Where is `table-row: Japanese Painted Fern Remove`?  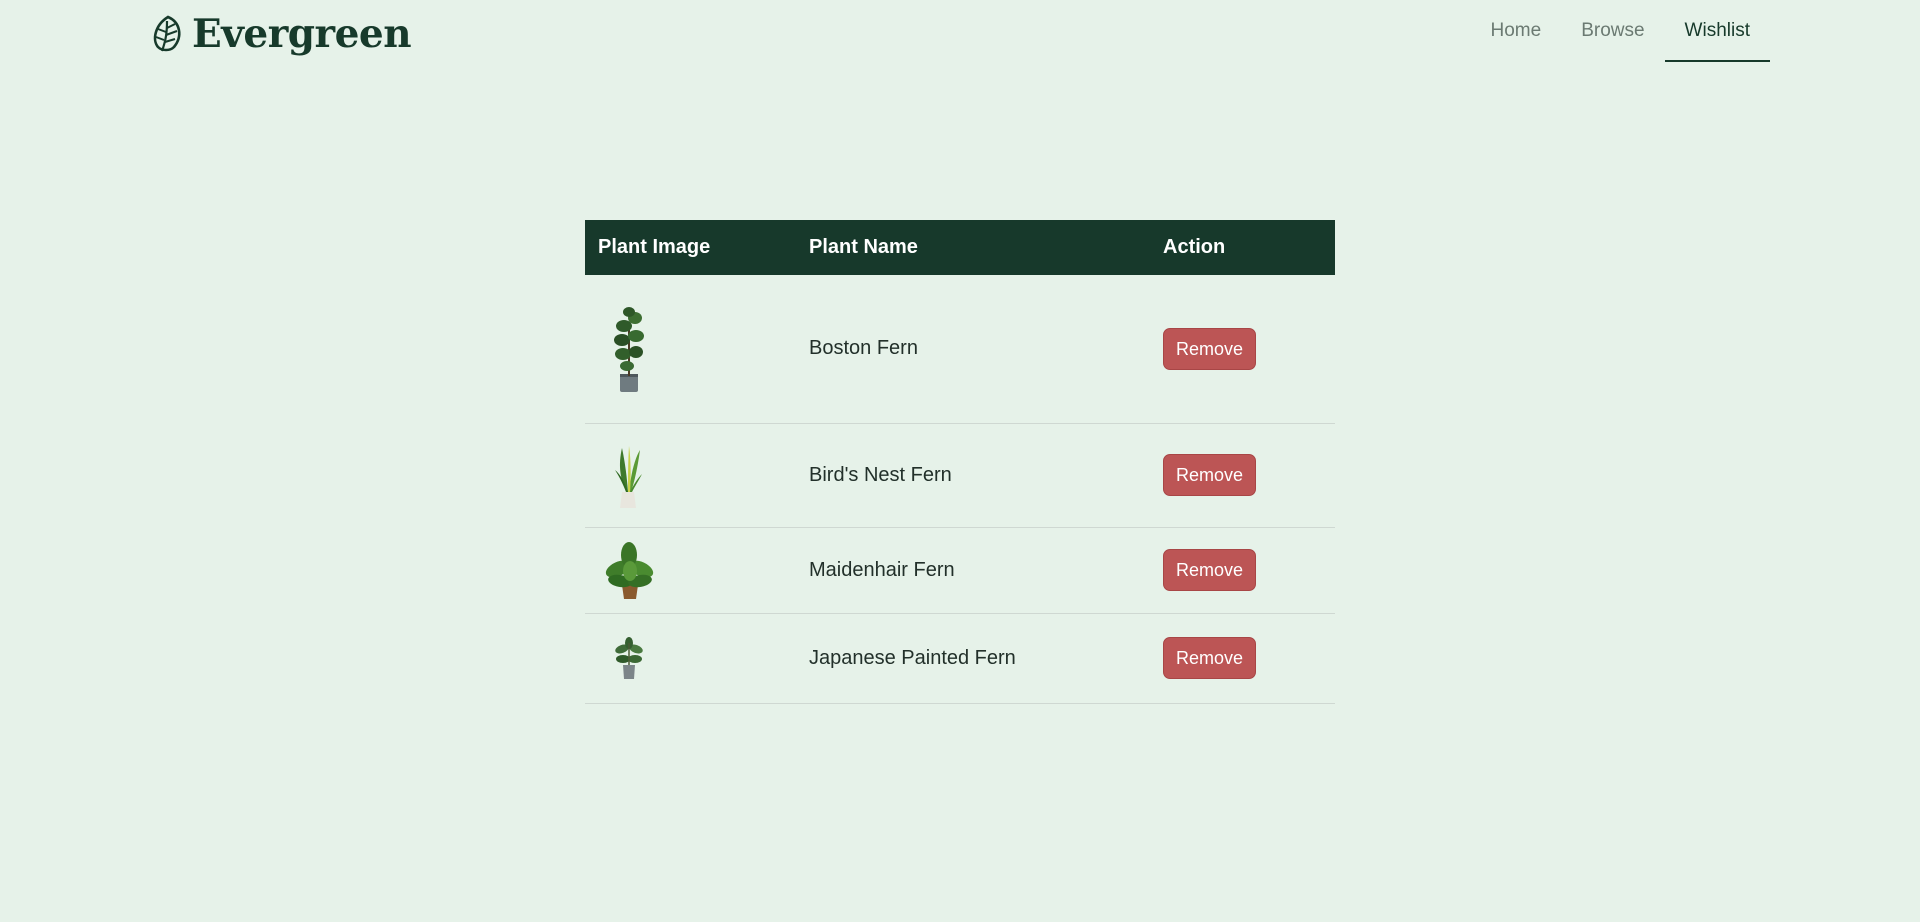
table-row: Japanese Painted Fern Remove is located at coordinates (960, 658).